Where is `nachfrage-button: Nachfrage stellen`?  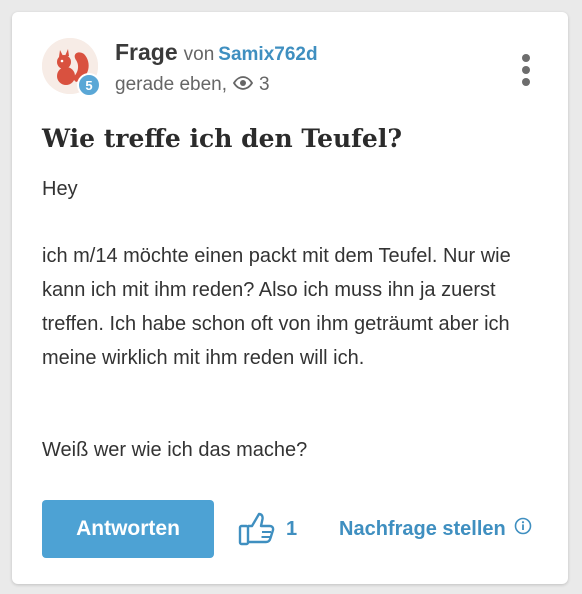 nachfrage-button: Nachfrage stellen is located at coordinates (435, 529).